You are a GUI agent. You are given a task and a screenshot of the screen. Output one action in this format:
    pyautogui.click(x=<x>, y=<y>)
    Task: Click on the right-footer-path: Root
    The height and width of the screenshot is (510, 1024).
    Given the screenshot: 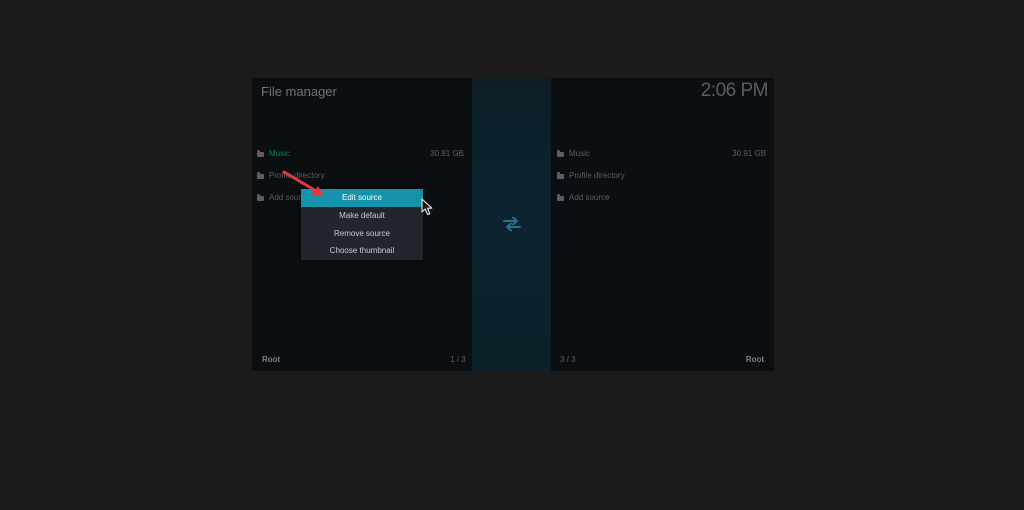 What is the action you would take?
    pyautogui.click(x=754, y=359)
    